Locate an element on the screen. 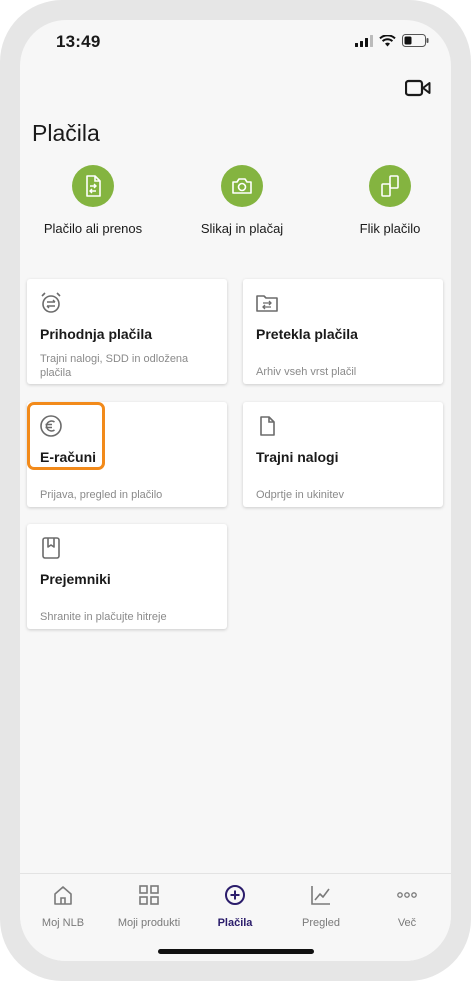 The width and height of the screenshot is (471, 981). document-icon is located at coordinates (267, 426).